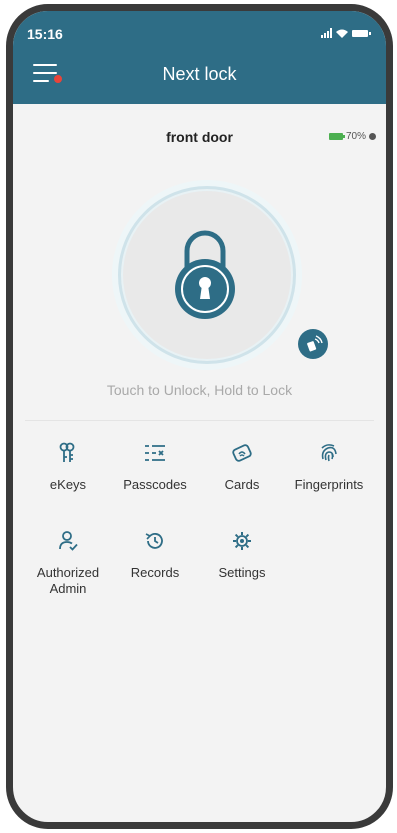 This screenshot has height=833, width=397. Describe the element at coordinates (329, 453) in the screenshot. I see `fingerprint-icon` at that location.